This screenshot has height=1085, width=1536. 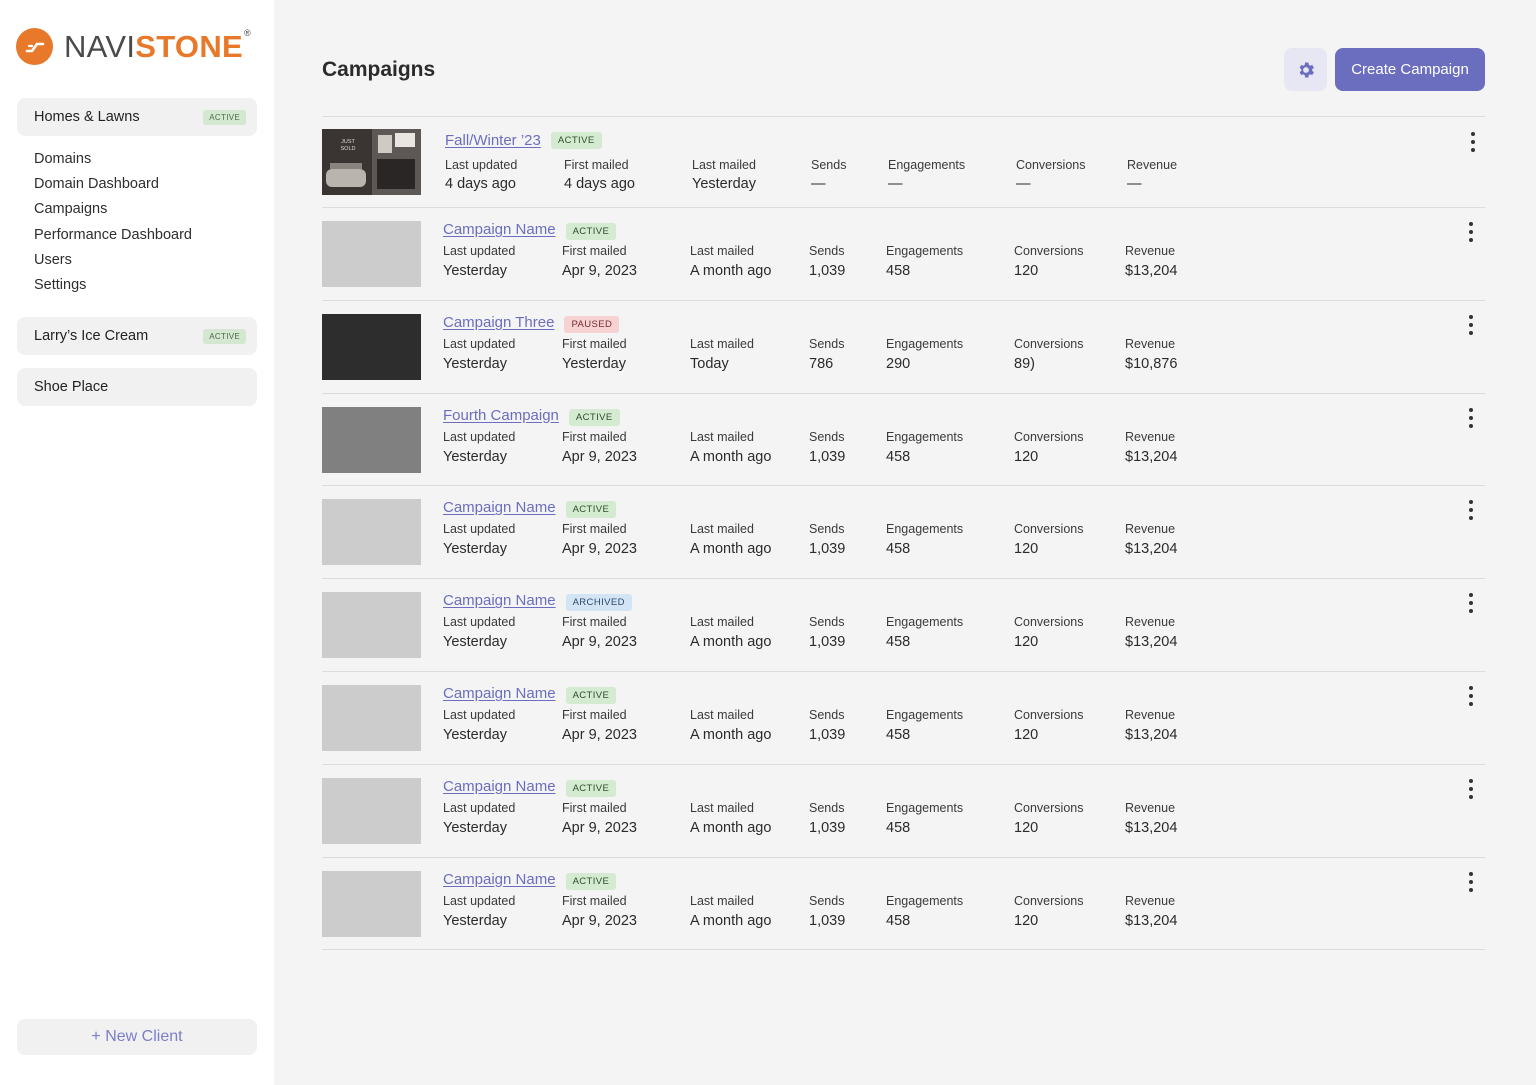 What do you see at coordinates (71, 387) in the screenshot?
I see `client-name: Shoe Place` at bounding box center [71, 387].